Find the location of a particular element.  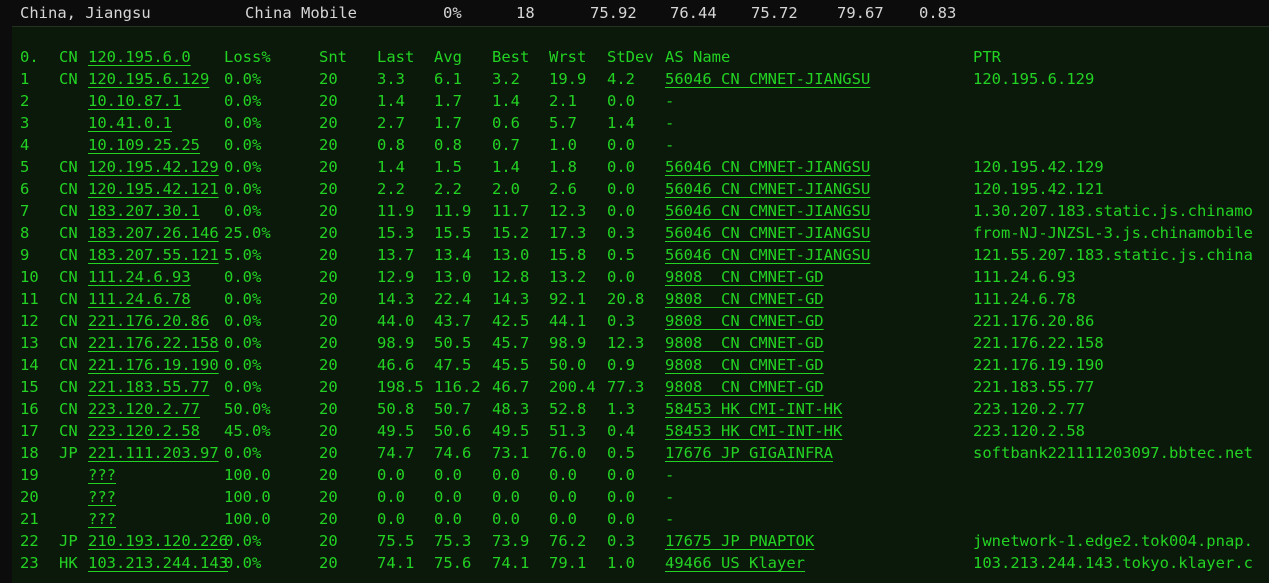

last-value: 44.0 is located at coordinates (396, 321).